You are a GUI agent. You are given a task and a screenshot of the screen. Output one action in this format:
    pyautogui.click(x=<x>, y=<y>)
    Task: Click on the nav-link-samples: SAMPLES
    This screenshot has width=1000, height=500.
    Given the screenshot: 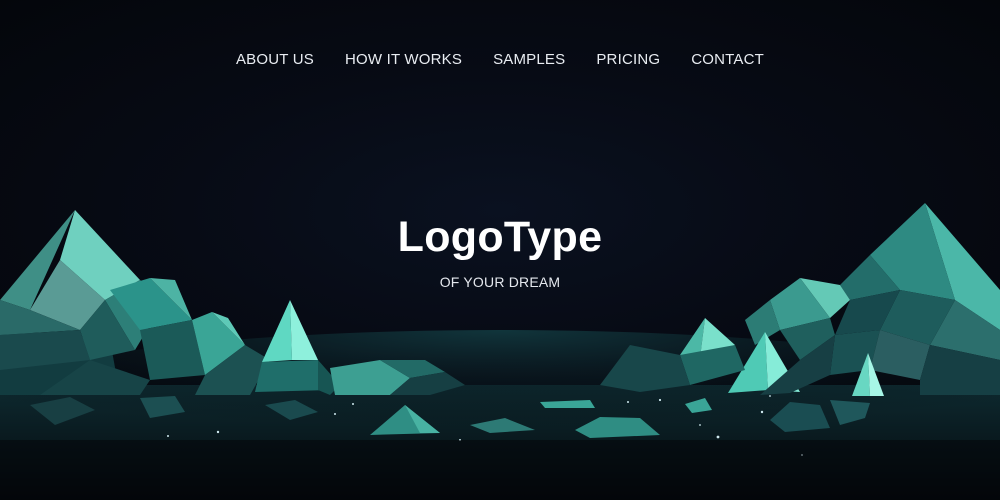 What is the action you would take?
    pyautogui.click(x=529, y=60)
    